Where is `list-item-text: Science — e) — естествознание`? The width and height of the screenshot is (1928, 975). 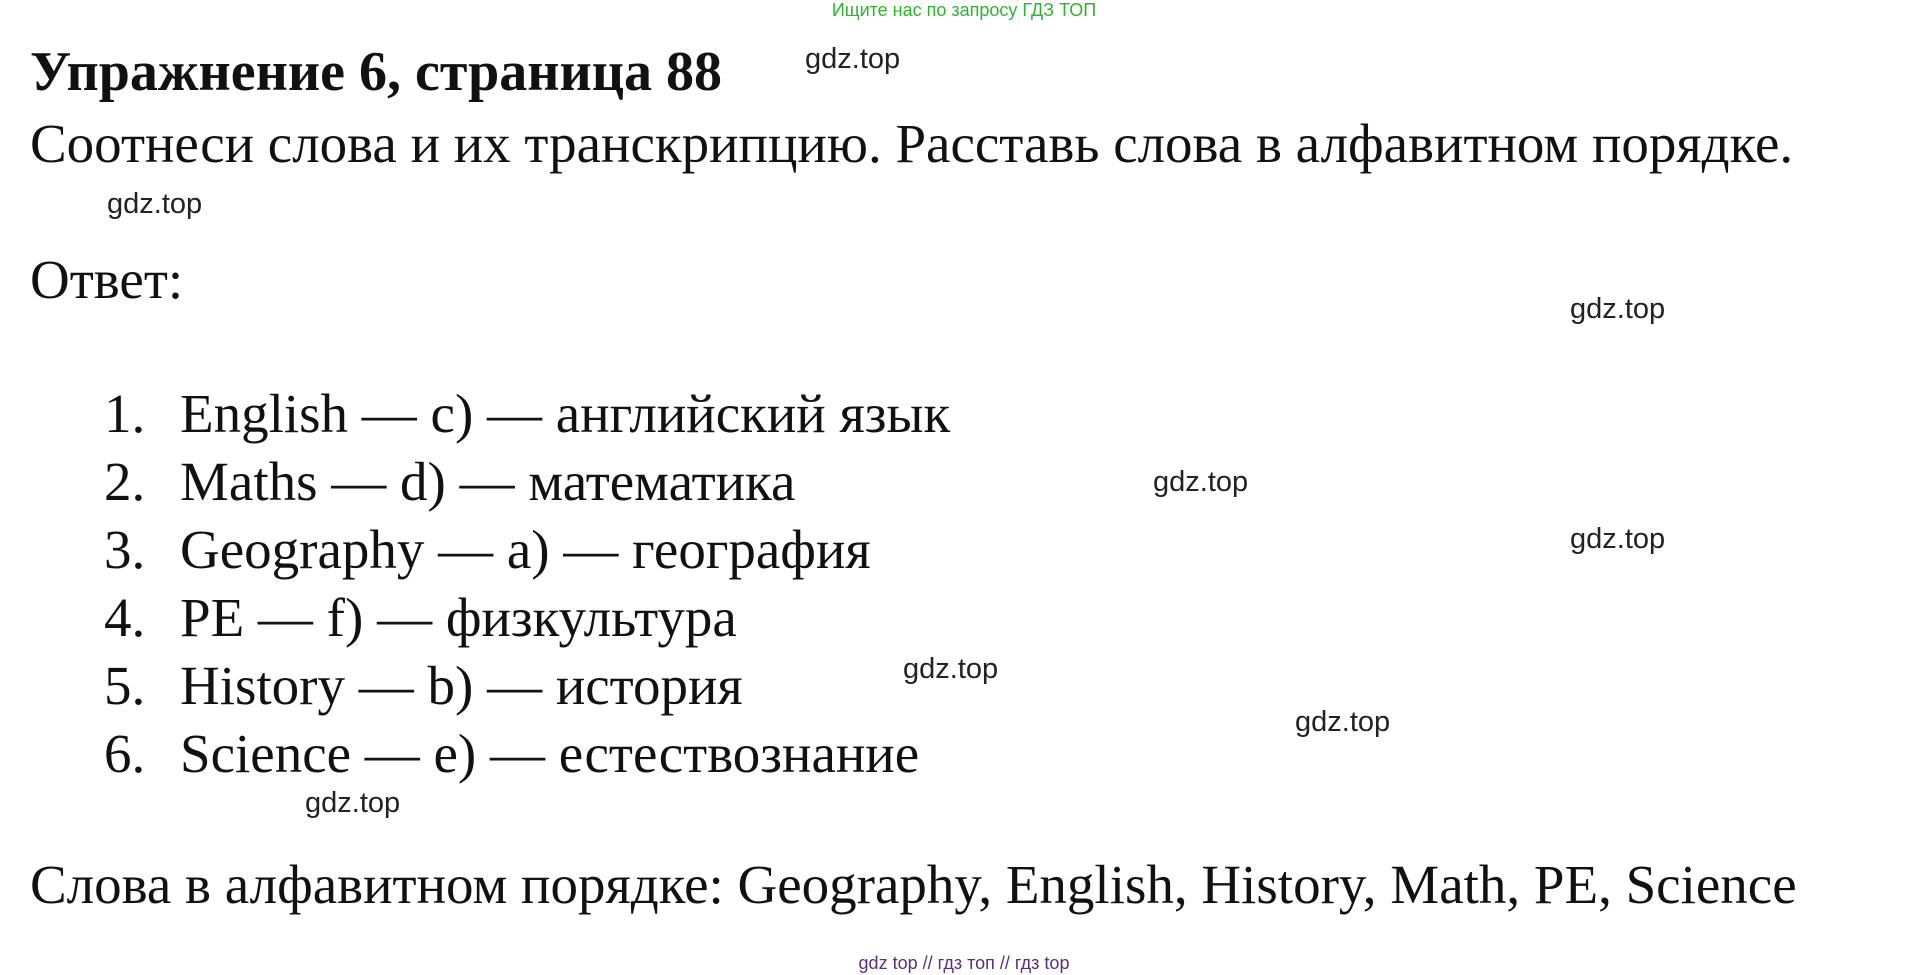 list-item-text: Science — e) — естествознание is located at coordinates (550, 753).